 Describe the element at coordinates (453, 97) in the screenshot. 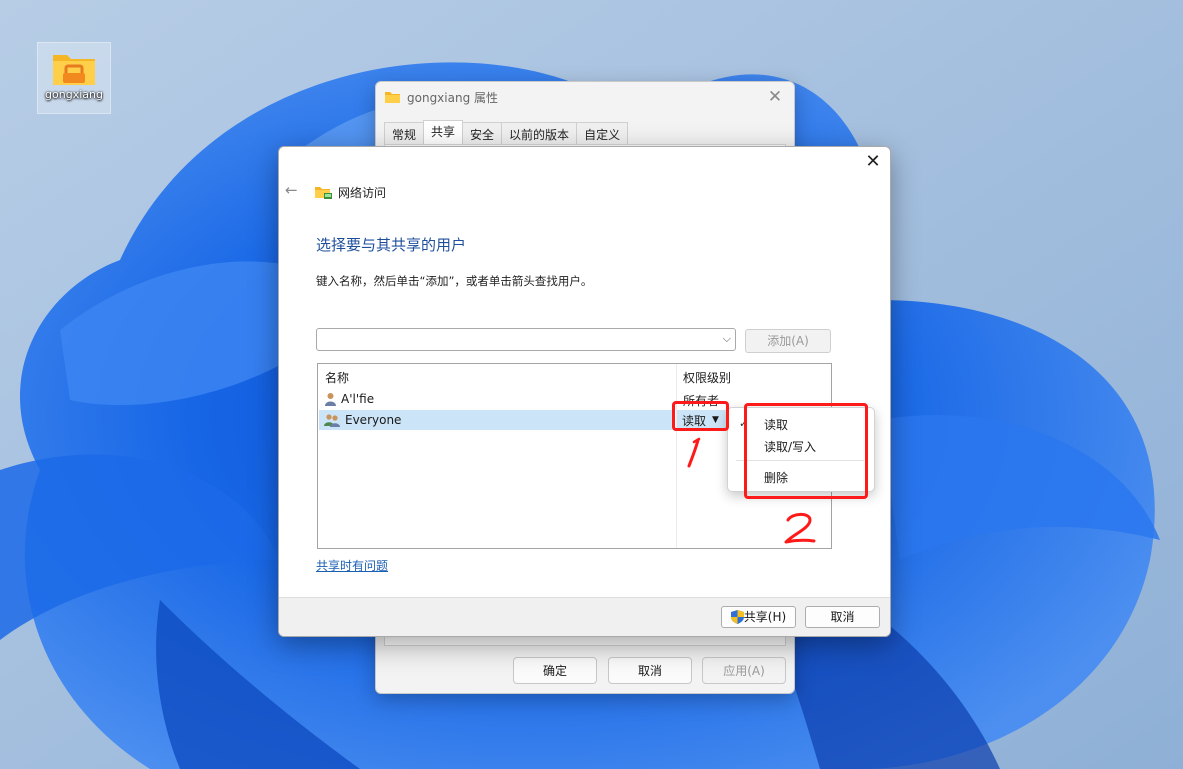

I see `properties-title: gongxiang 属性` at that location.